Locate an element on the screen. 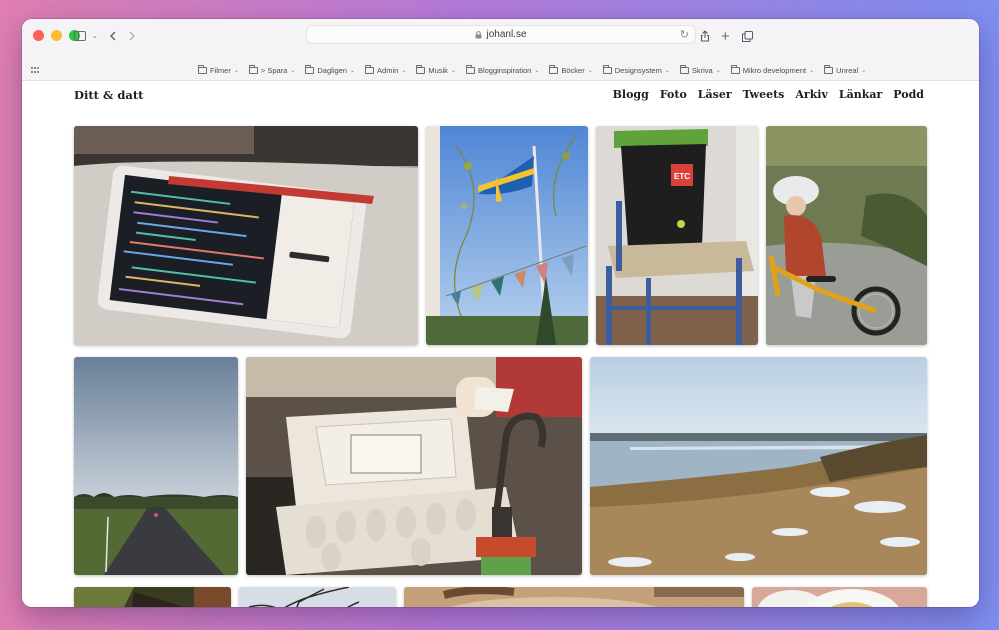 The height and width of the screenshot is (630, 999). photo-swedish-flag is located at coordinates (507, 235).